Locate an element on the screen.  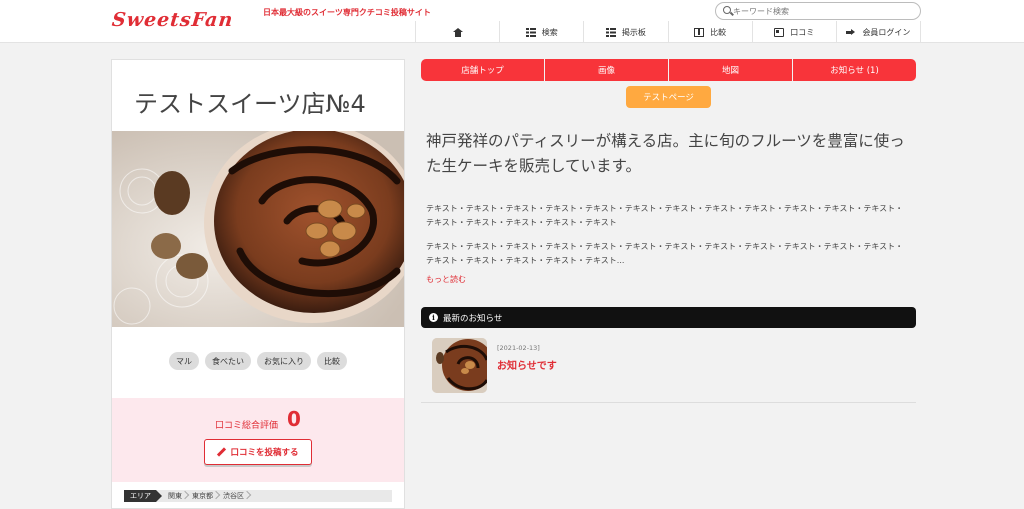
area-crumb-shibuya: 渋谷区 is located at coordinates (236, 496).